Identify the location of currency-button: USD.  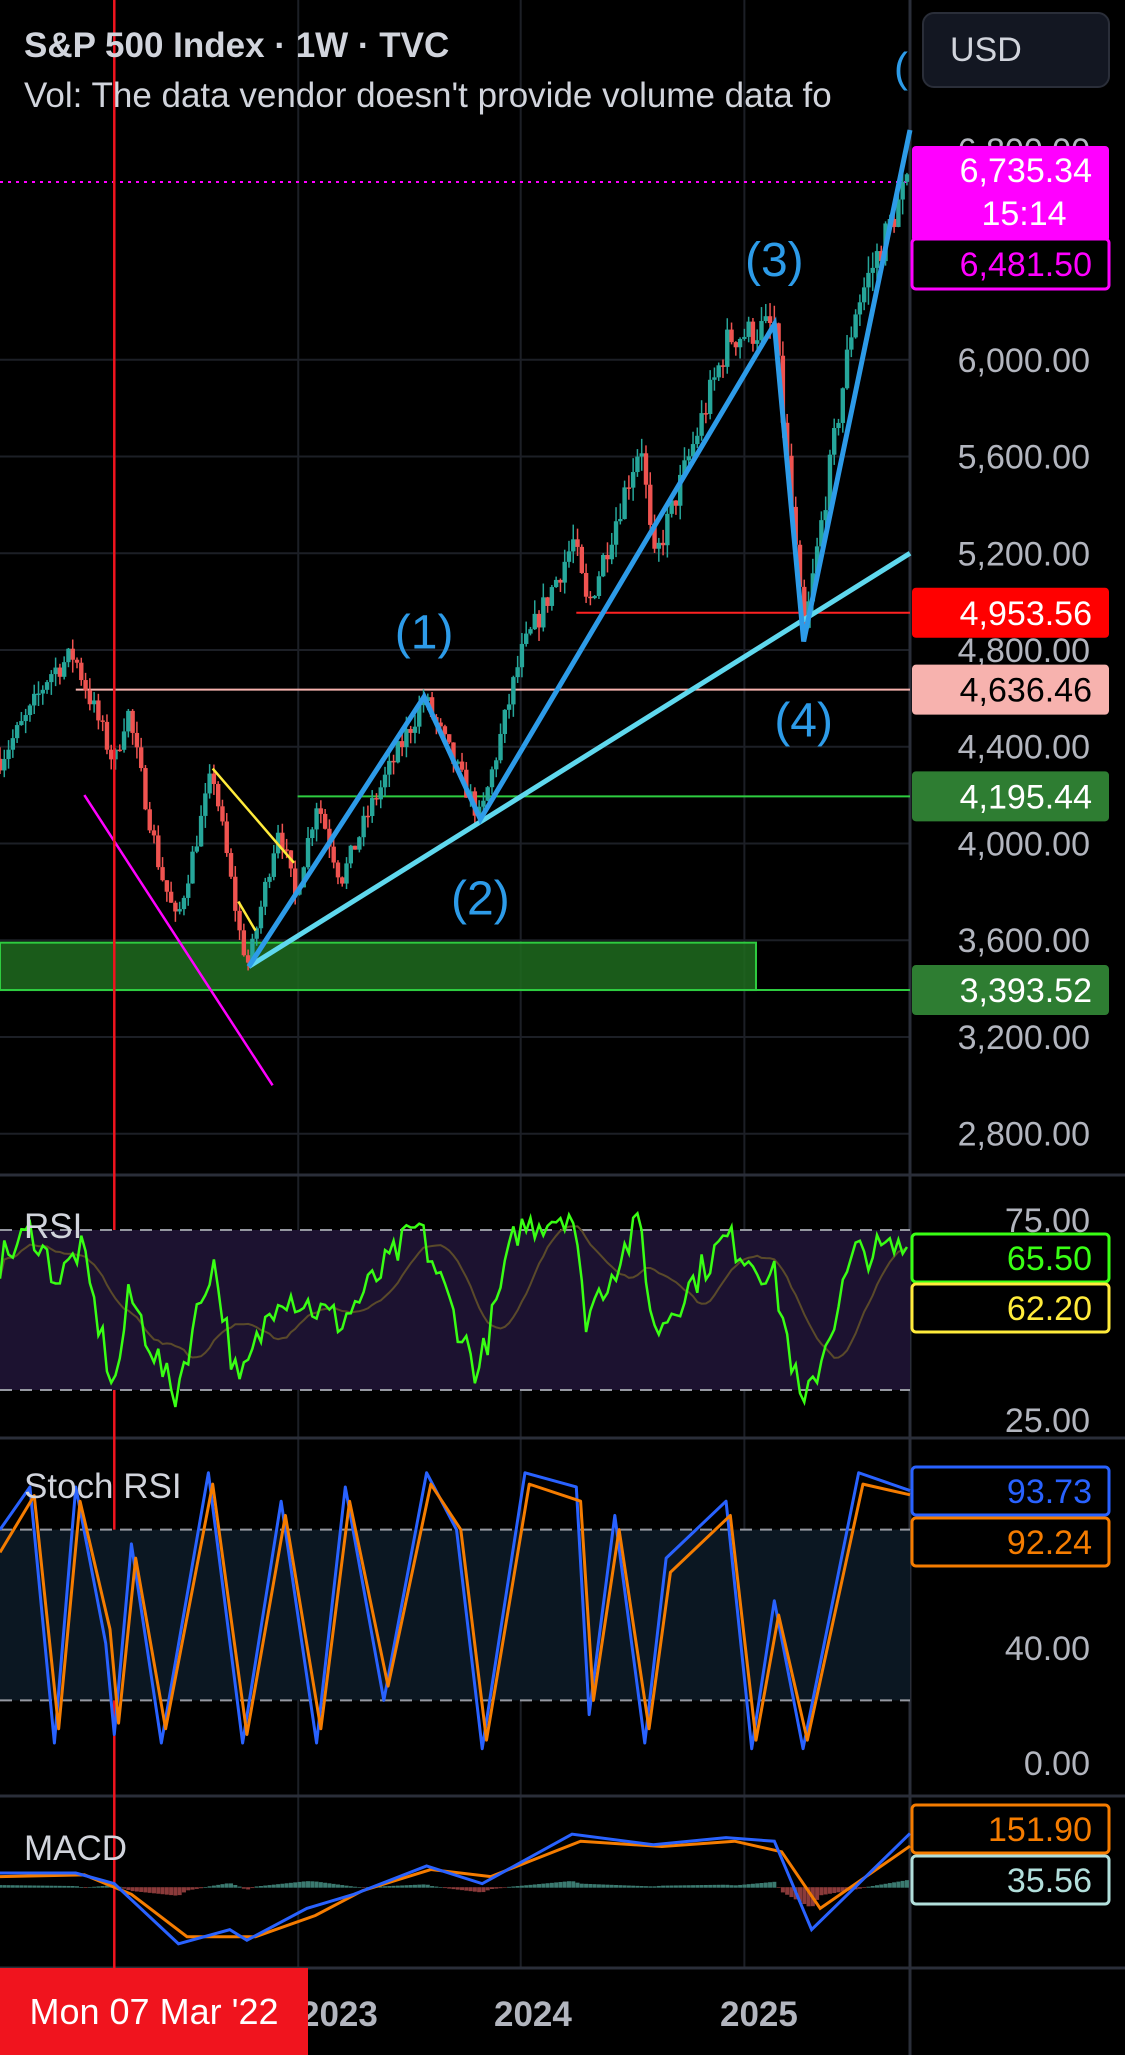
(1016, 50).